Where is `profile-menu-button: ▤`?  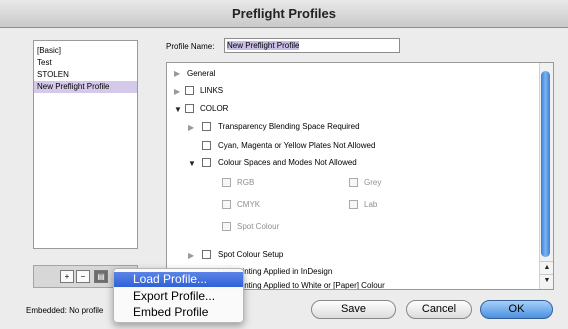
profile-menu-button: ▤ is located at coordinates (101, 276).